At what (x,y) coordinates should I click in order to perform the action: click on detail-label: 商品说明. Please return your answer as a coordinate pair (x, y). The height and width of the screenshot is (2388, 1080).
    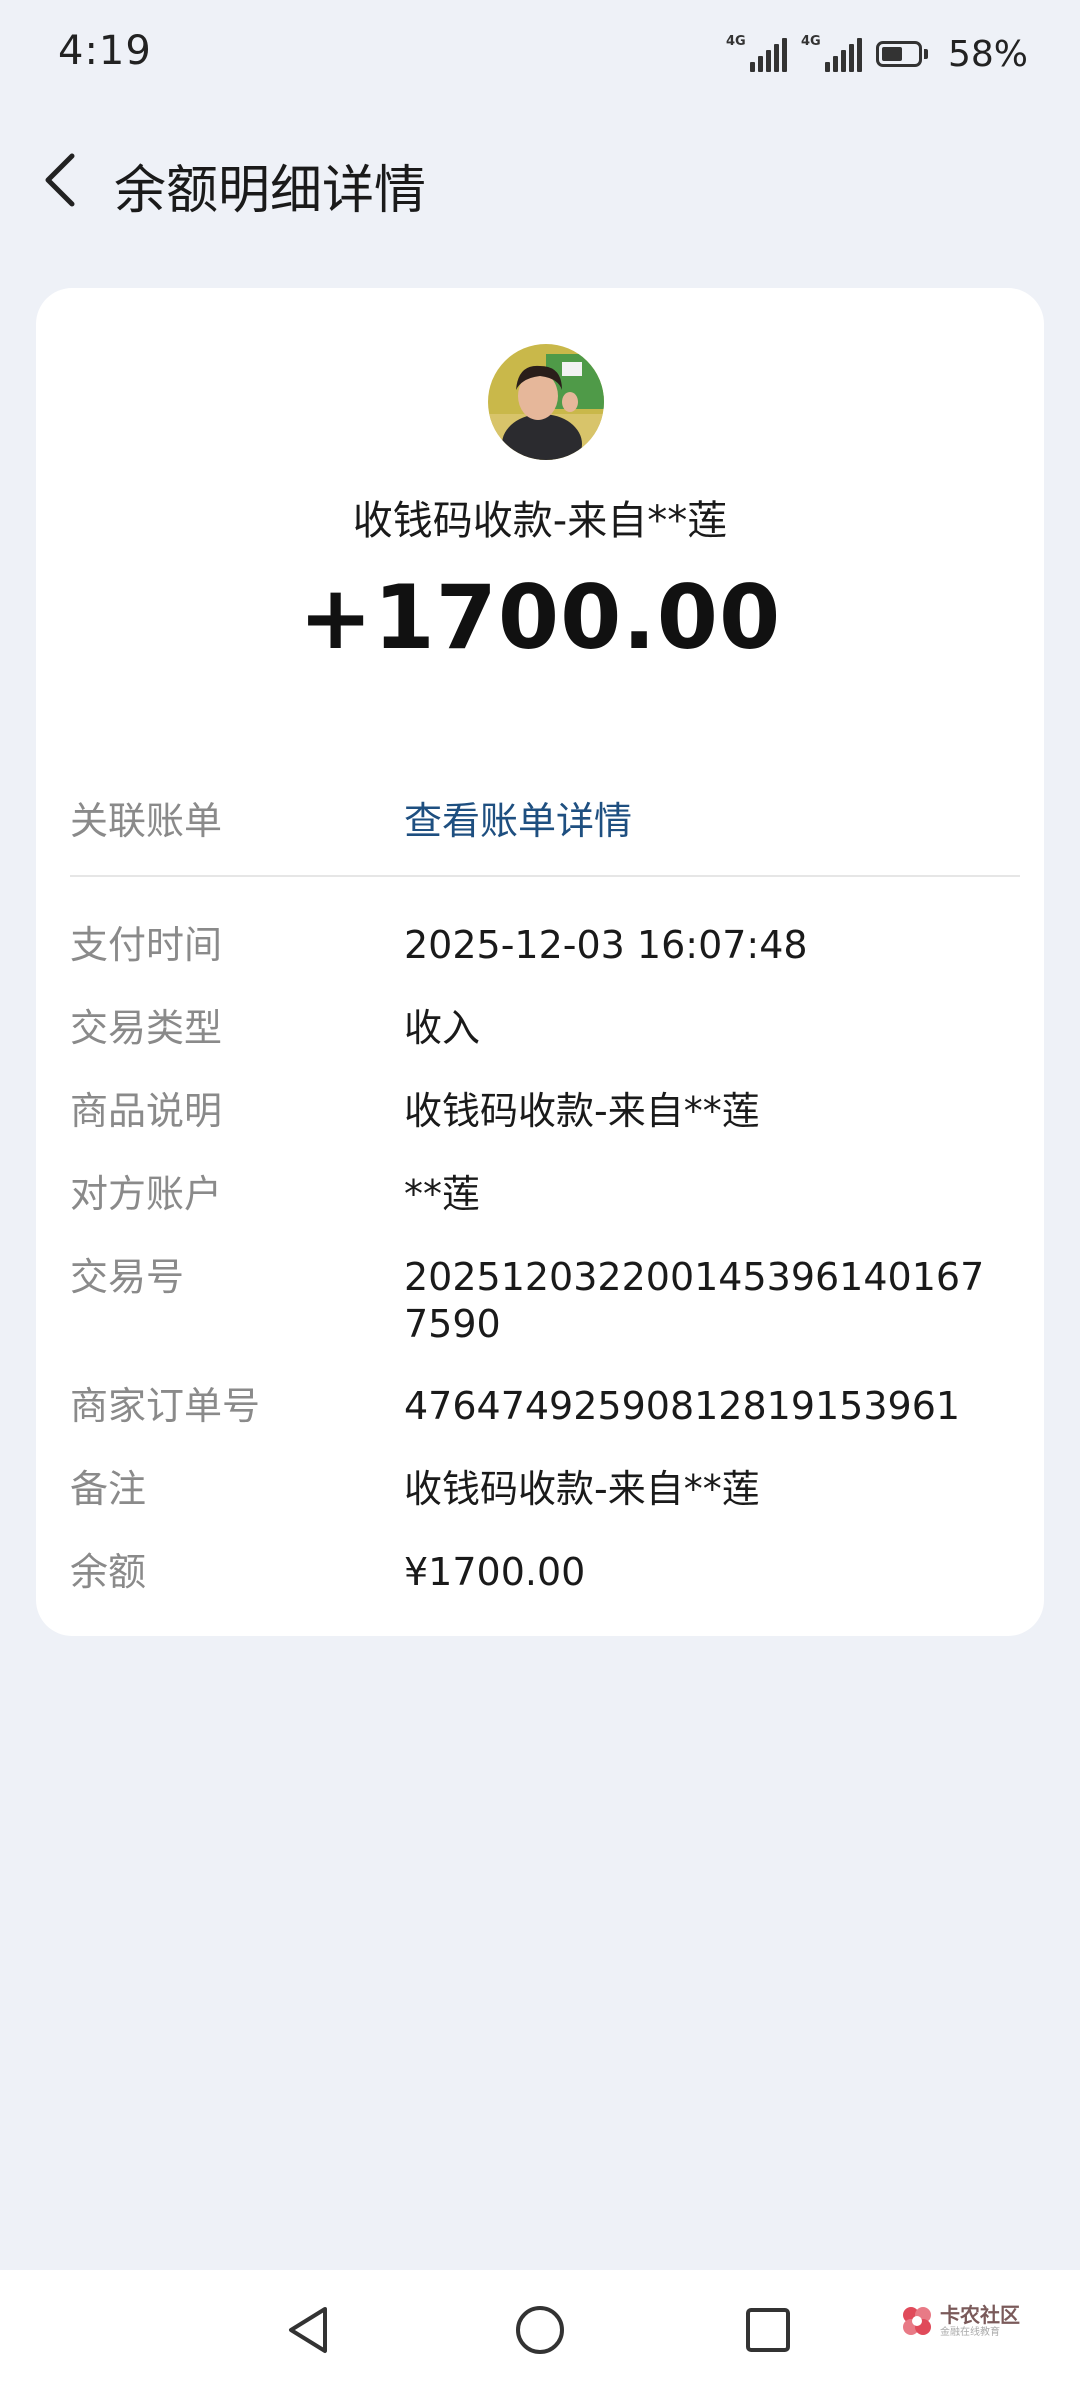
    Looking at the image, I should click on (146, 1111).